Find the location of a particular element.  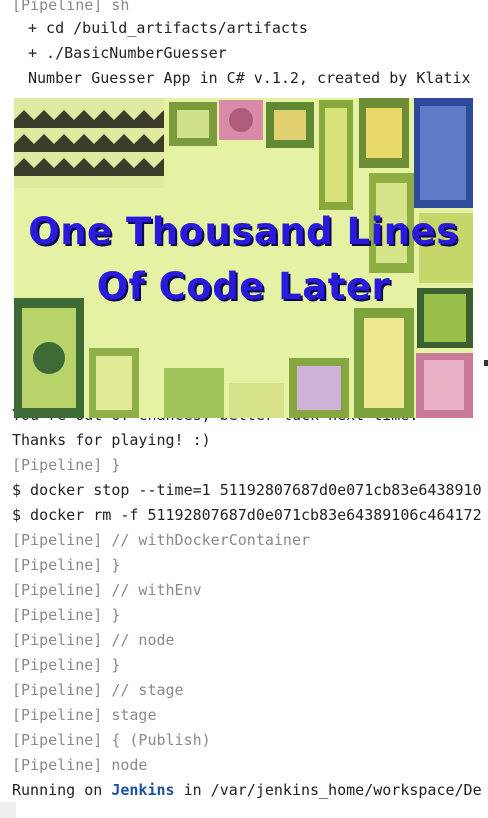

console-line: [Pipeline] // stage is located at coordinates (98, 690).